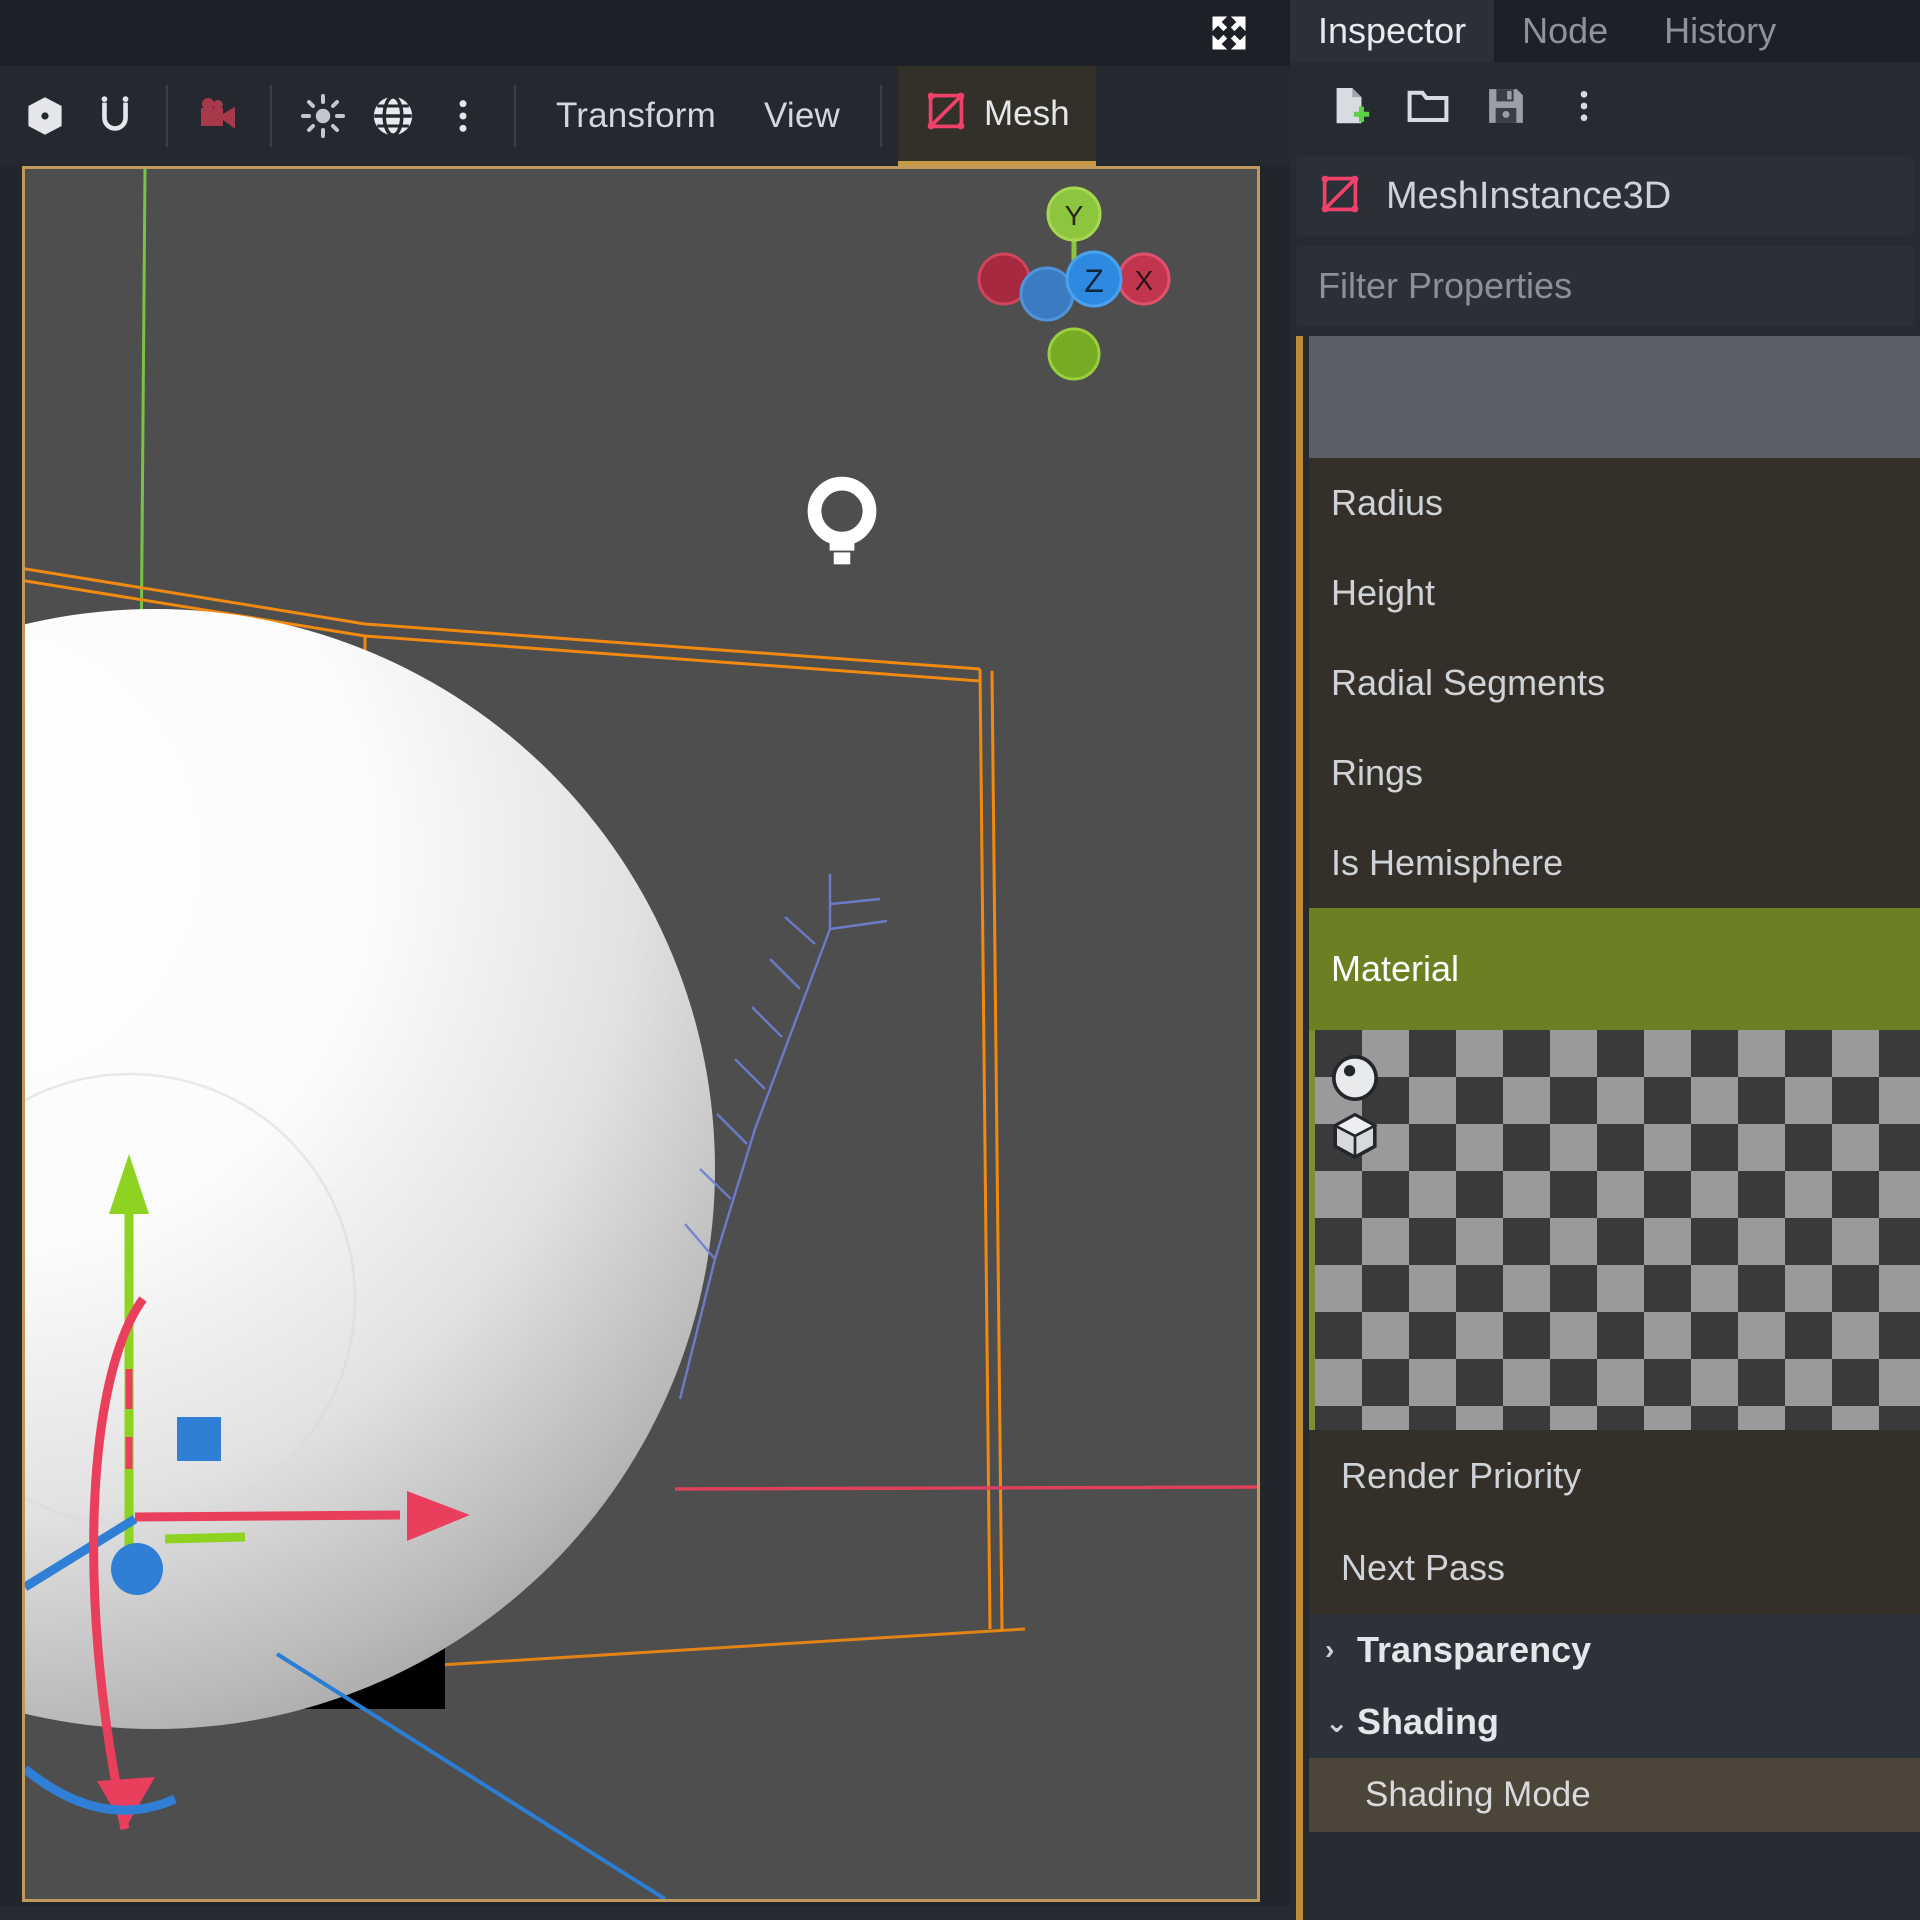 The width and height of the screenshot is (1920, 1920). I want to click on material-preview, so click(1614, 1230).